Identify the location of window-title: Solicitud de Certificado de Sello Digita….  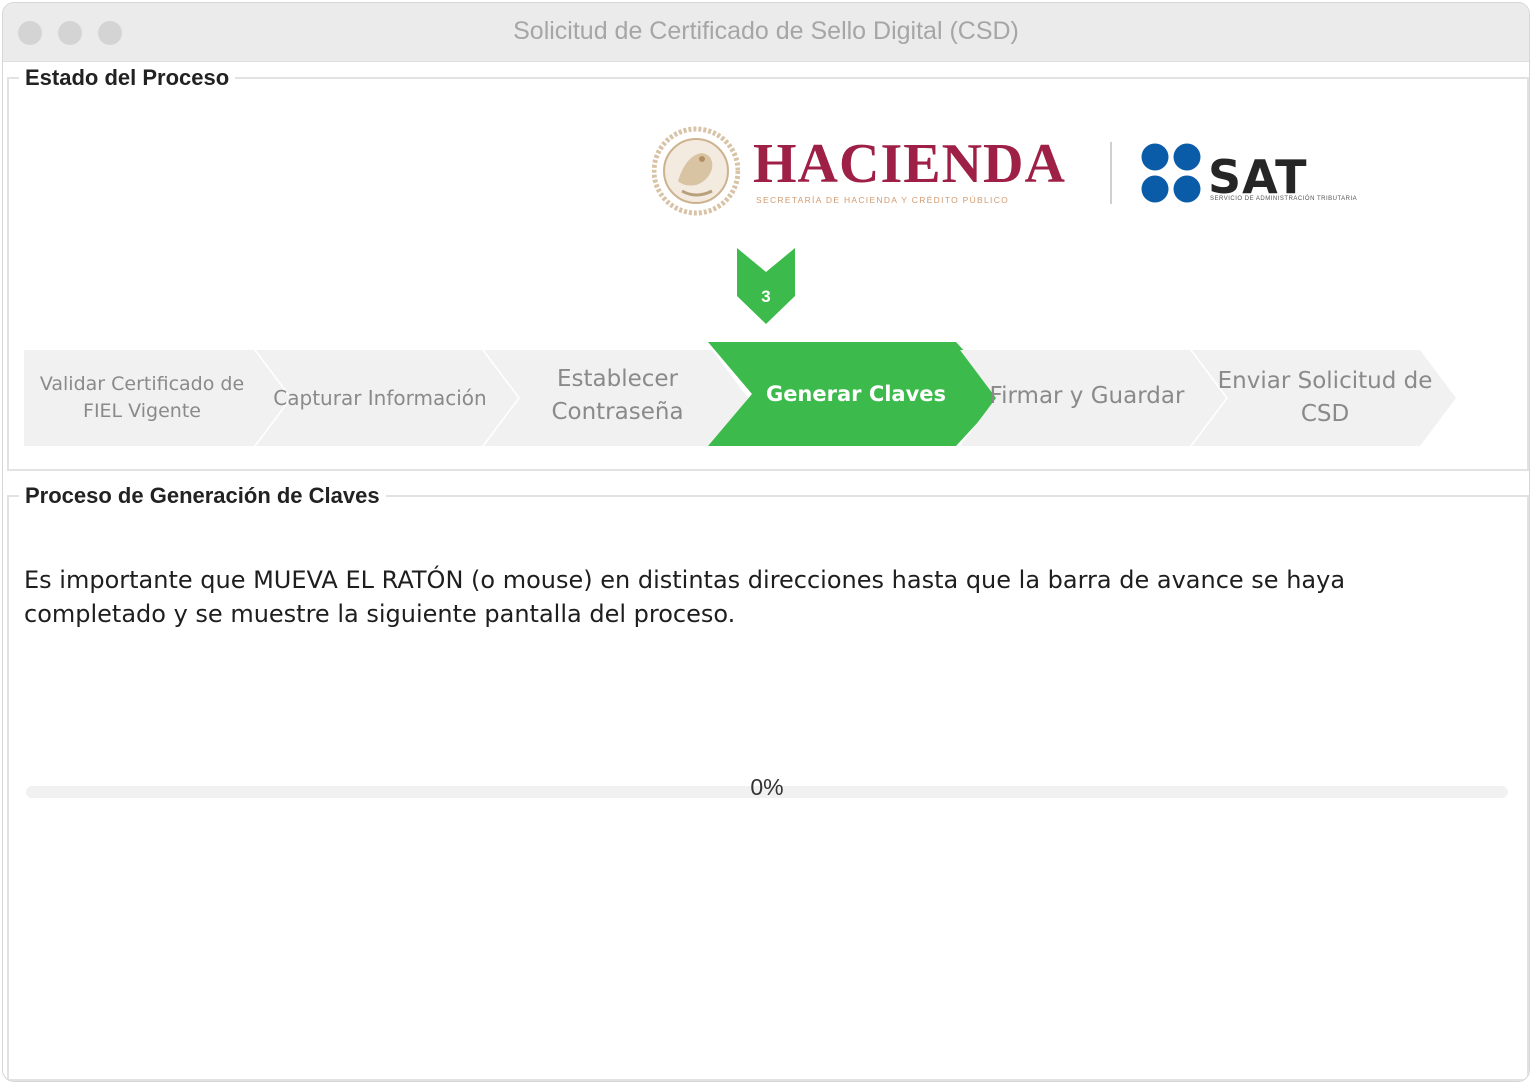
(766, 31).